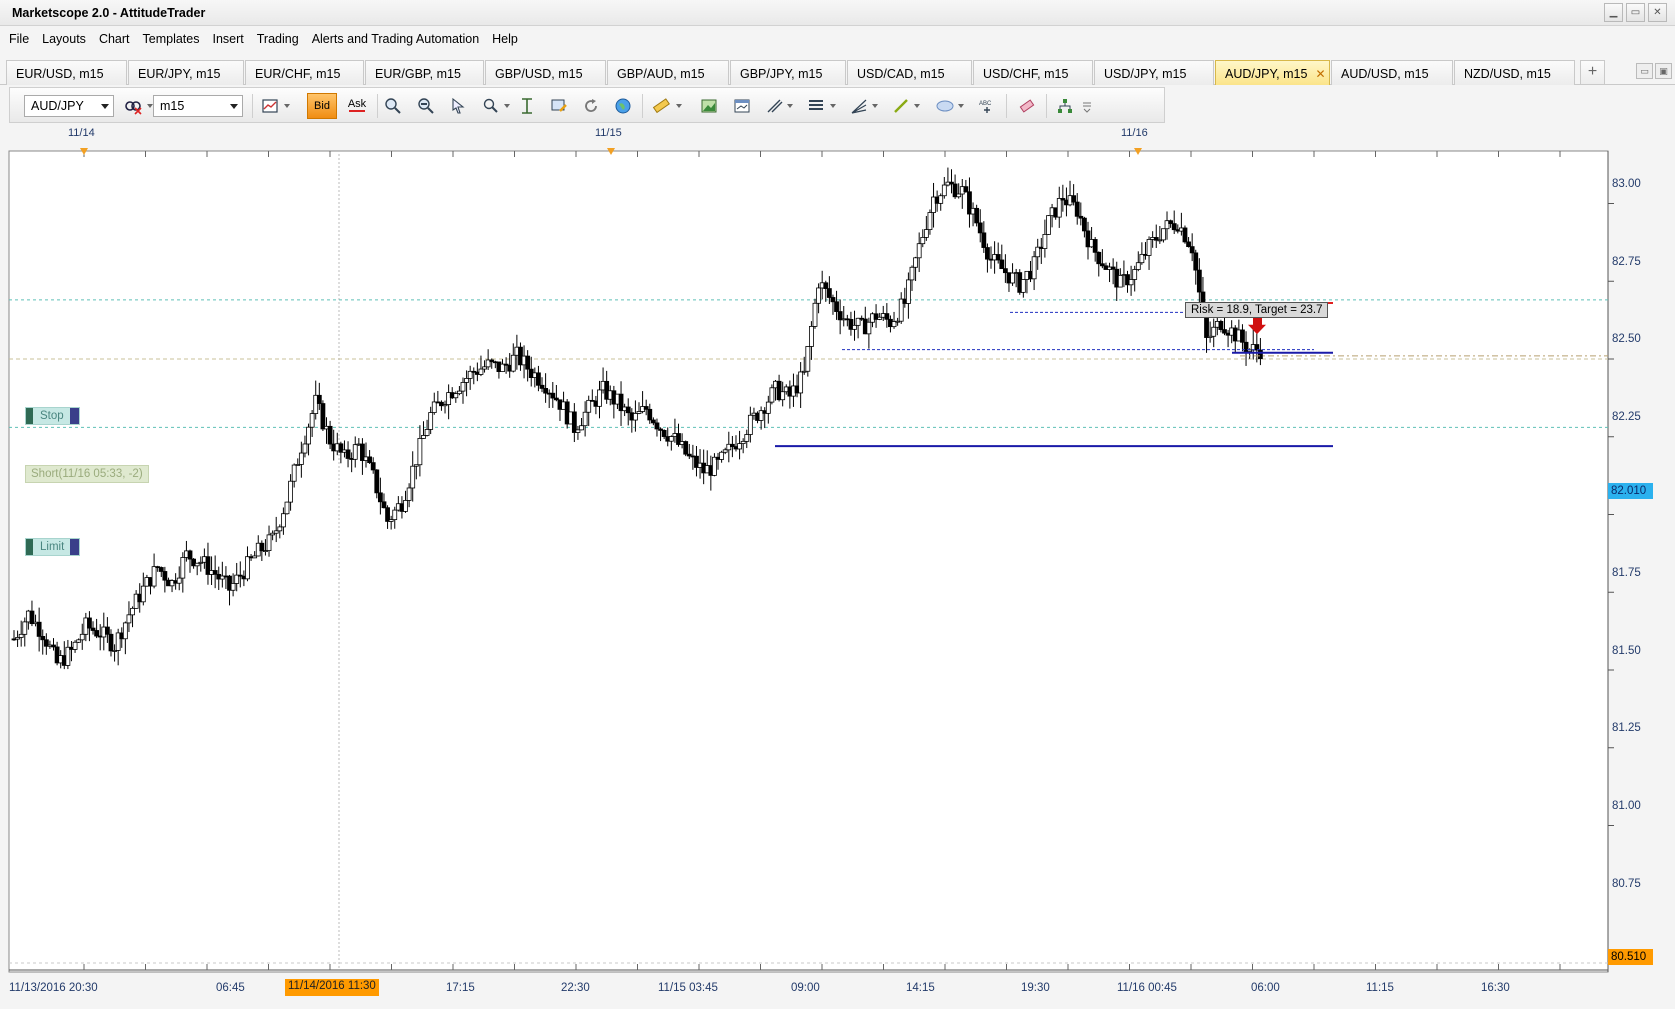 The width and height of the screenshot is (1675, 1009). I want to click on limit-order-label: Limit, so click(52, 547).